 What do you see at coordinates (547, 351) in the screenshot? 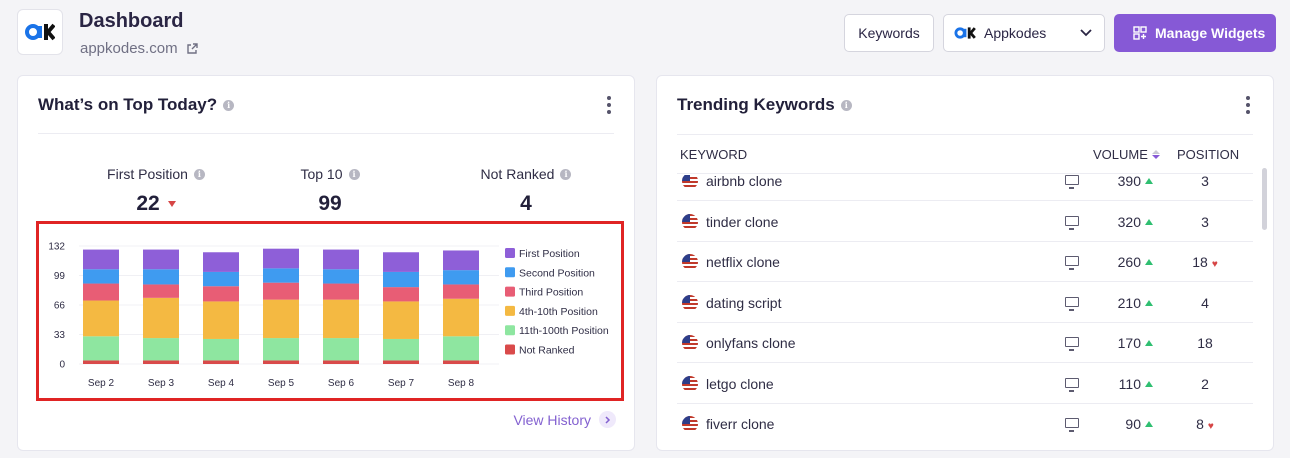
I see `legend-label: Not Ranked` at bounding box center [547, 351].